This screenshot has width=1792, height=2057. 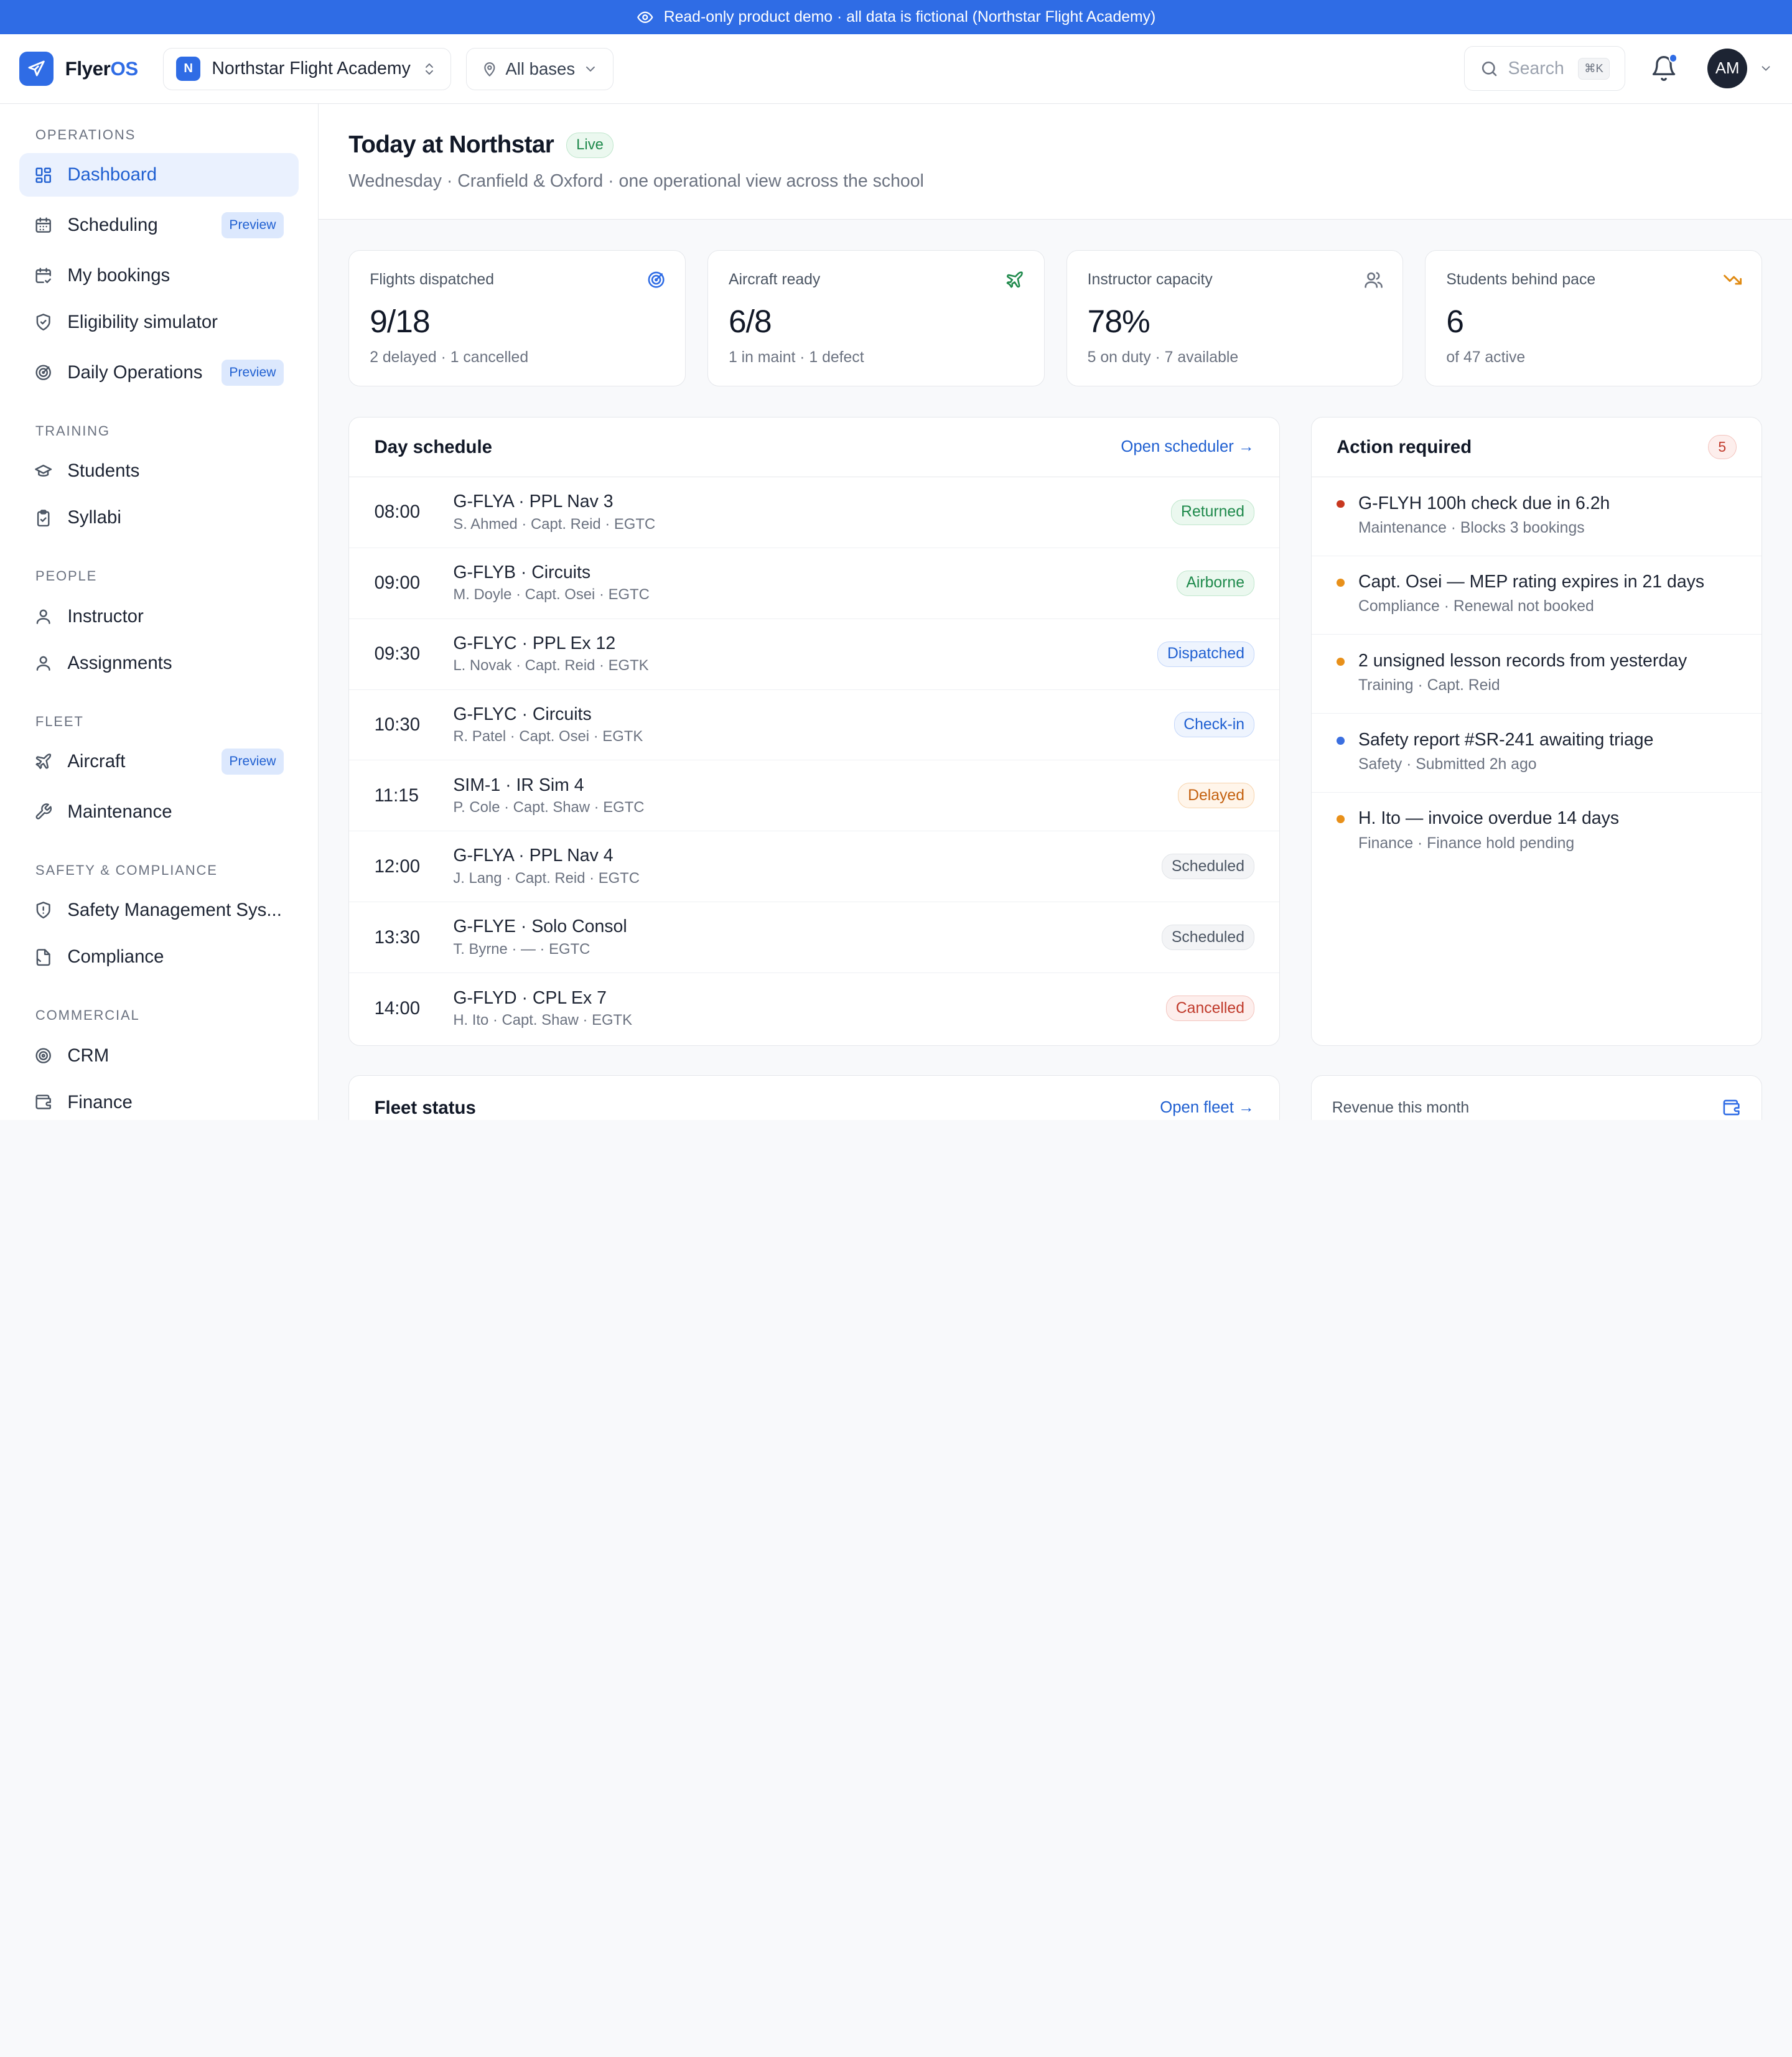 What do you see at coordinates (159, 518) in the screenshot?
I see `sidebar-item-syllabi: Syllabi` at bounding box center [159, 518].